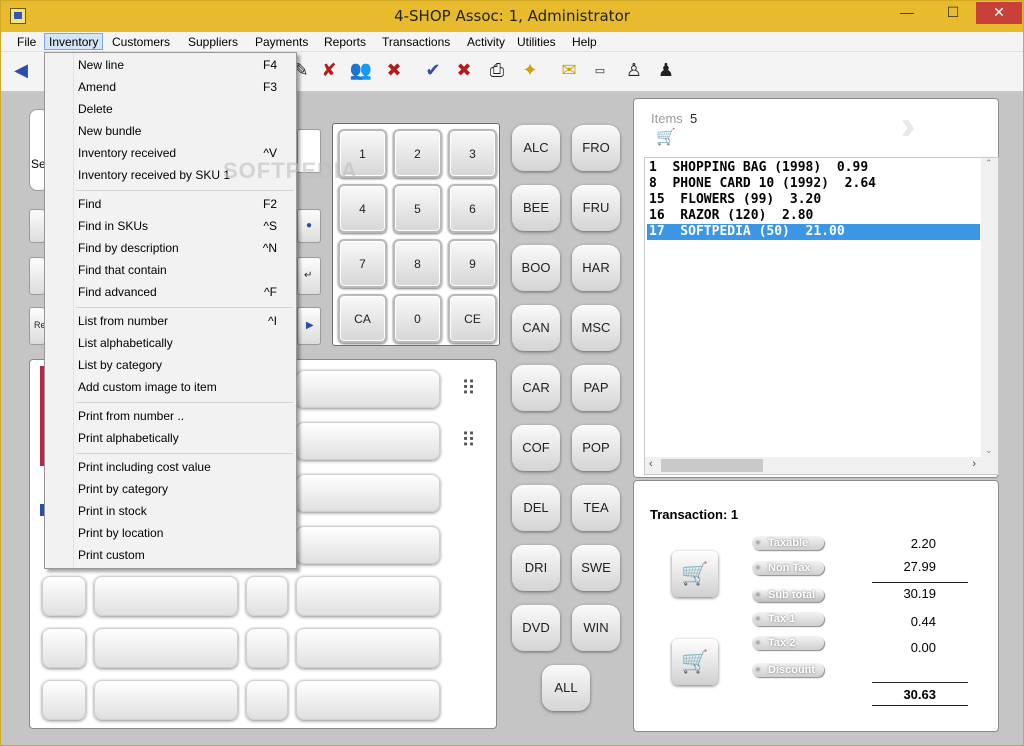 Image resolution: width=1024 pixels, height=746 pixels. What do you see at coordinates (309, 276) in the screenshot?
I see `enter-button: ↵` at bounding box center [309, 276].